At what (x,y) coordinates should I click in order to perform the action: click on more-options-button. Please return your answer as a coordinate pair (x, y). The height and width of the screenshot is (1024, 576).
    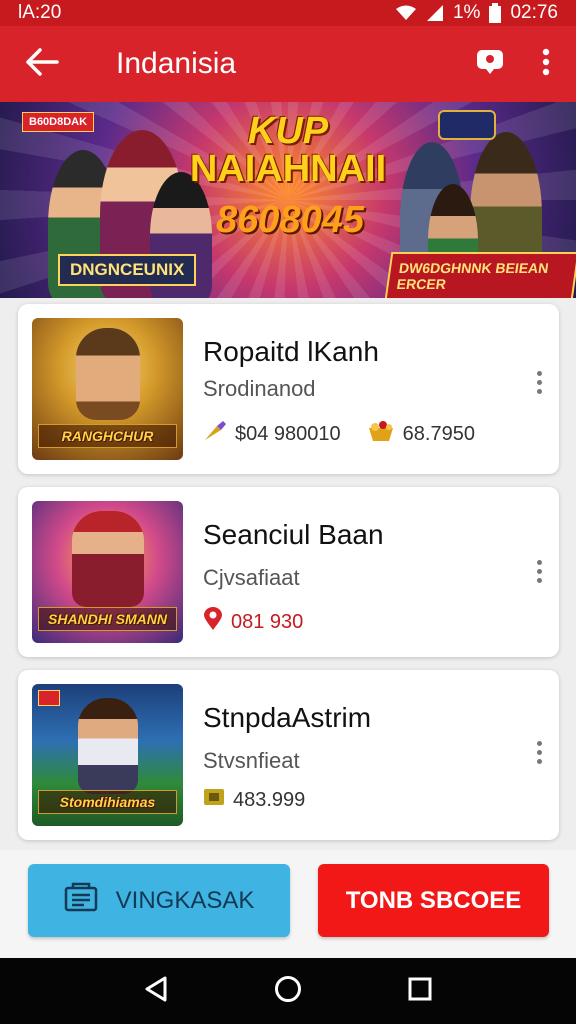
    Looking at the image, I should click on (546, 64).